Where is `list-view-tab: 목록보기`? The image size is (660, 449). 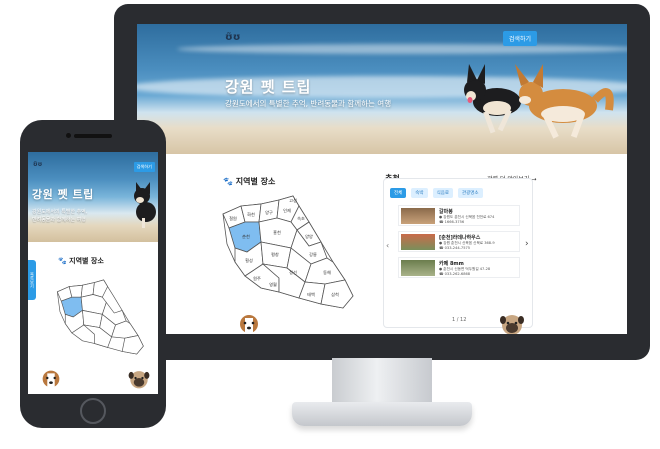 list-view-tab: 목록보기 is located at coordinates (32, 280).